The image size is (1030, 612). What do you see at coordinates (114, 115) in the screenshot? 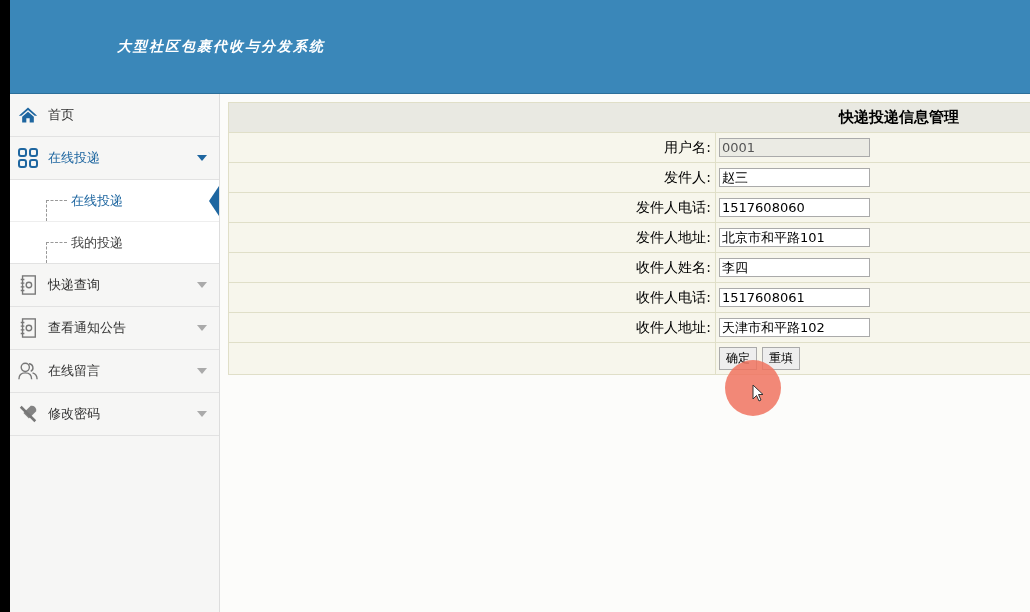
I see `menu-item: 首页` at bounding box center [114, 115].